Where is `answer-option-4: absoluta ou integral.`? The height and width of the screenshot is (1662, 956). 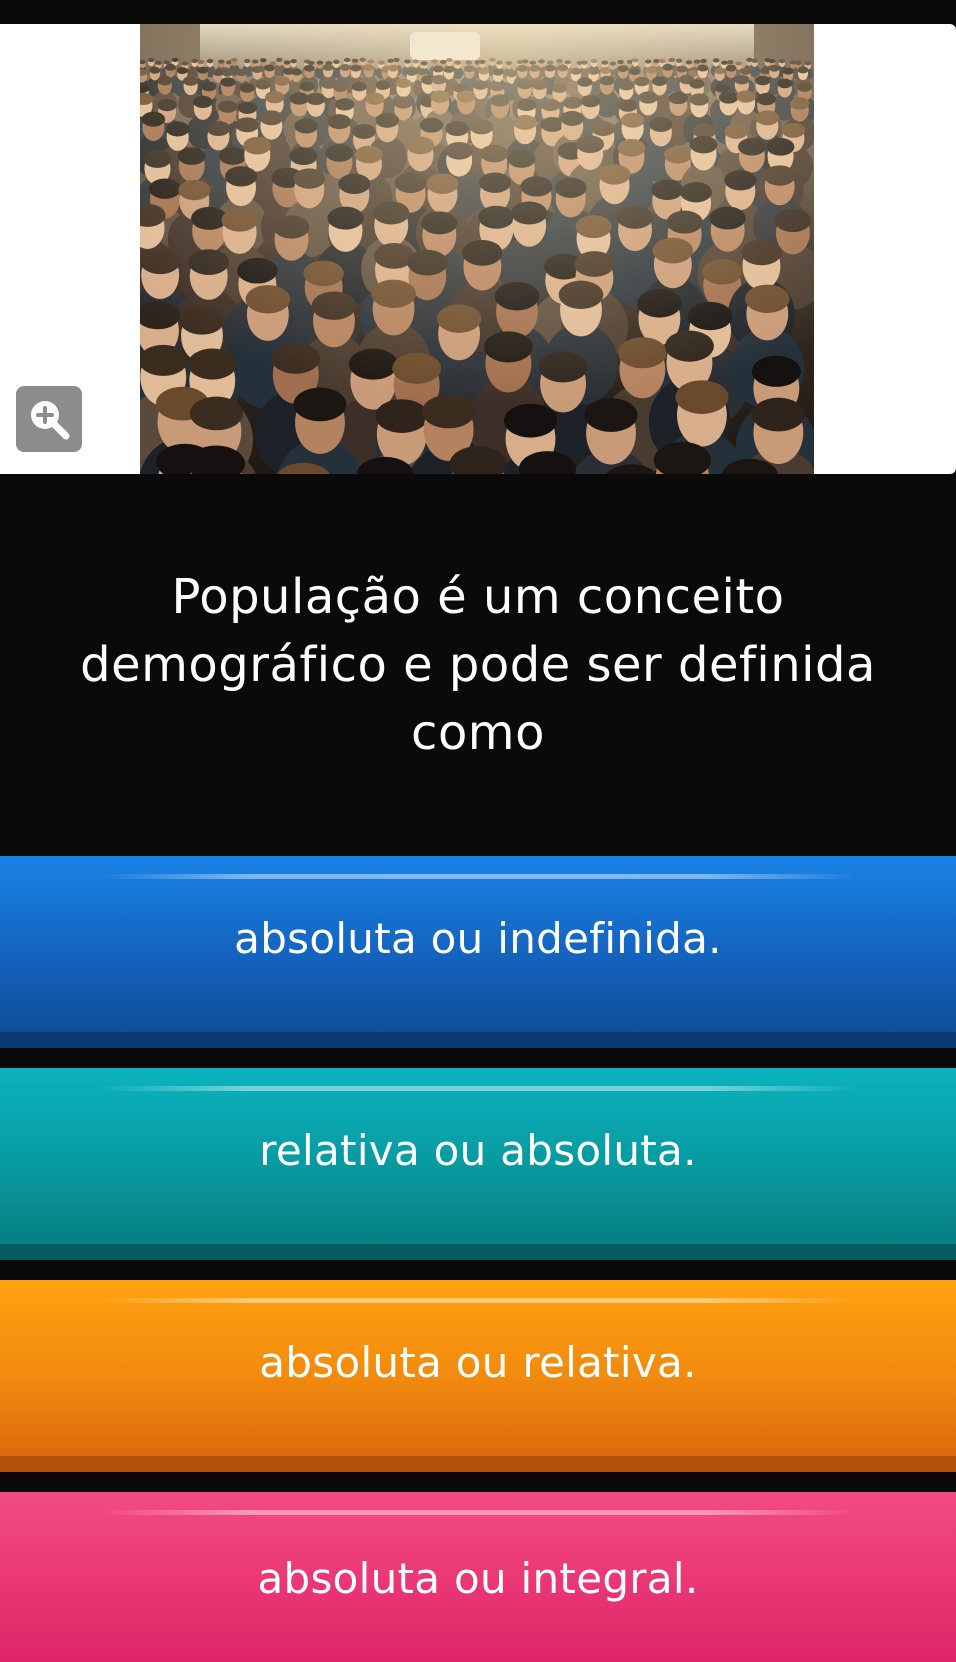
answer-option-4: absoluta ou integral. is located at coordinates (478, 1577).